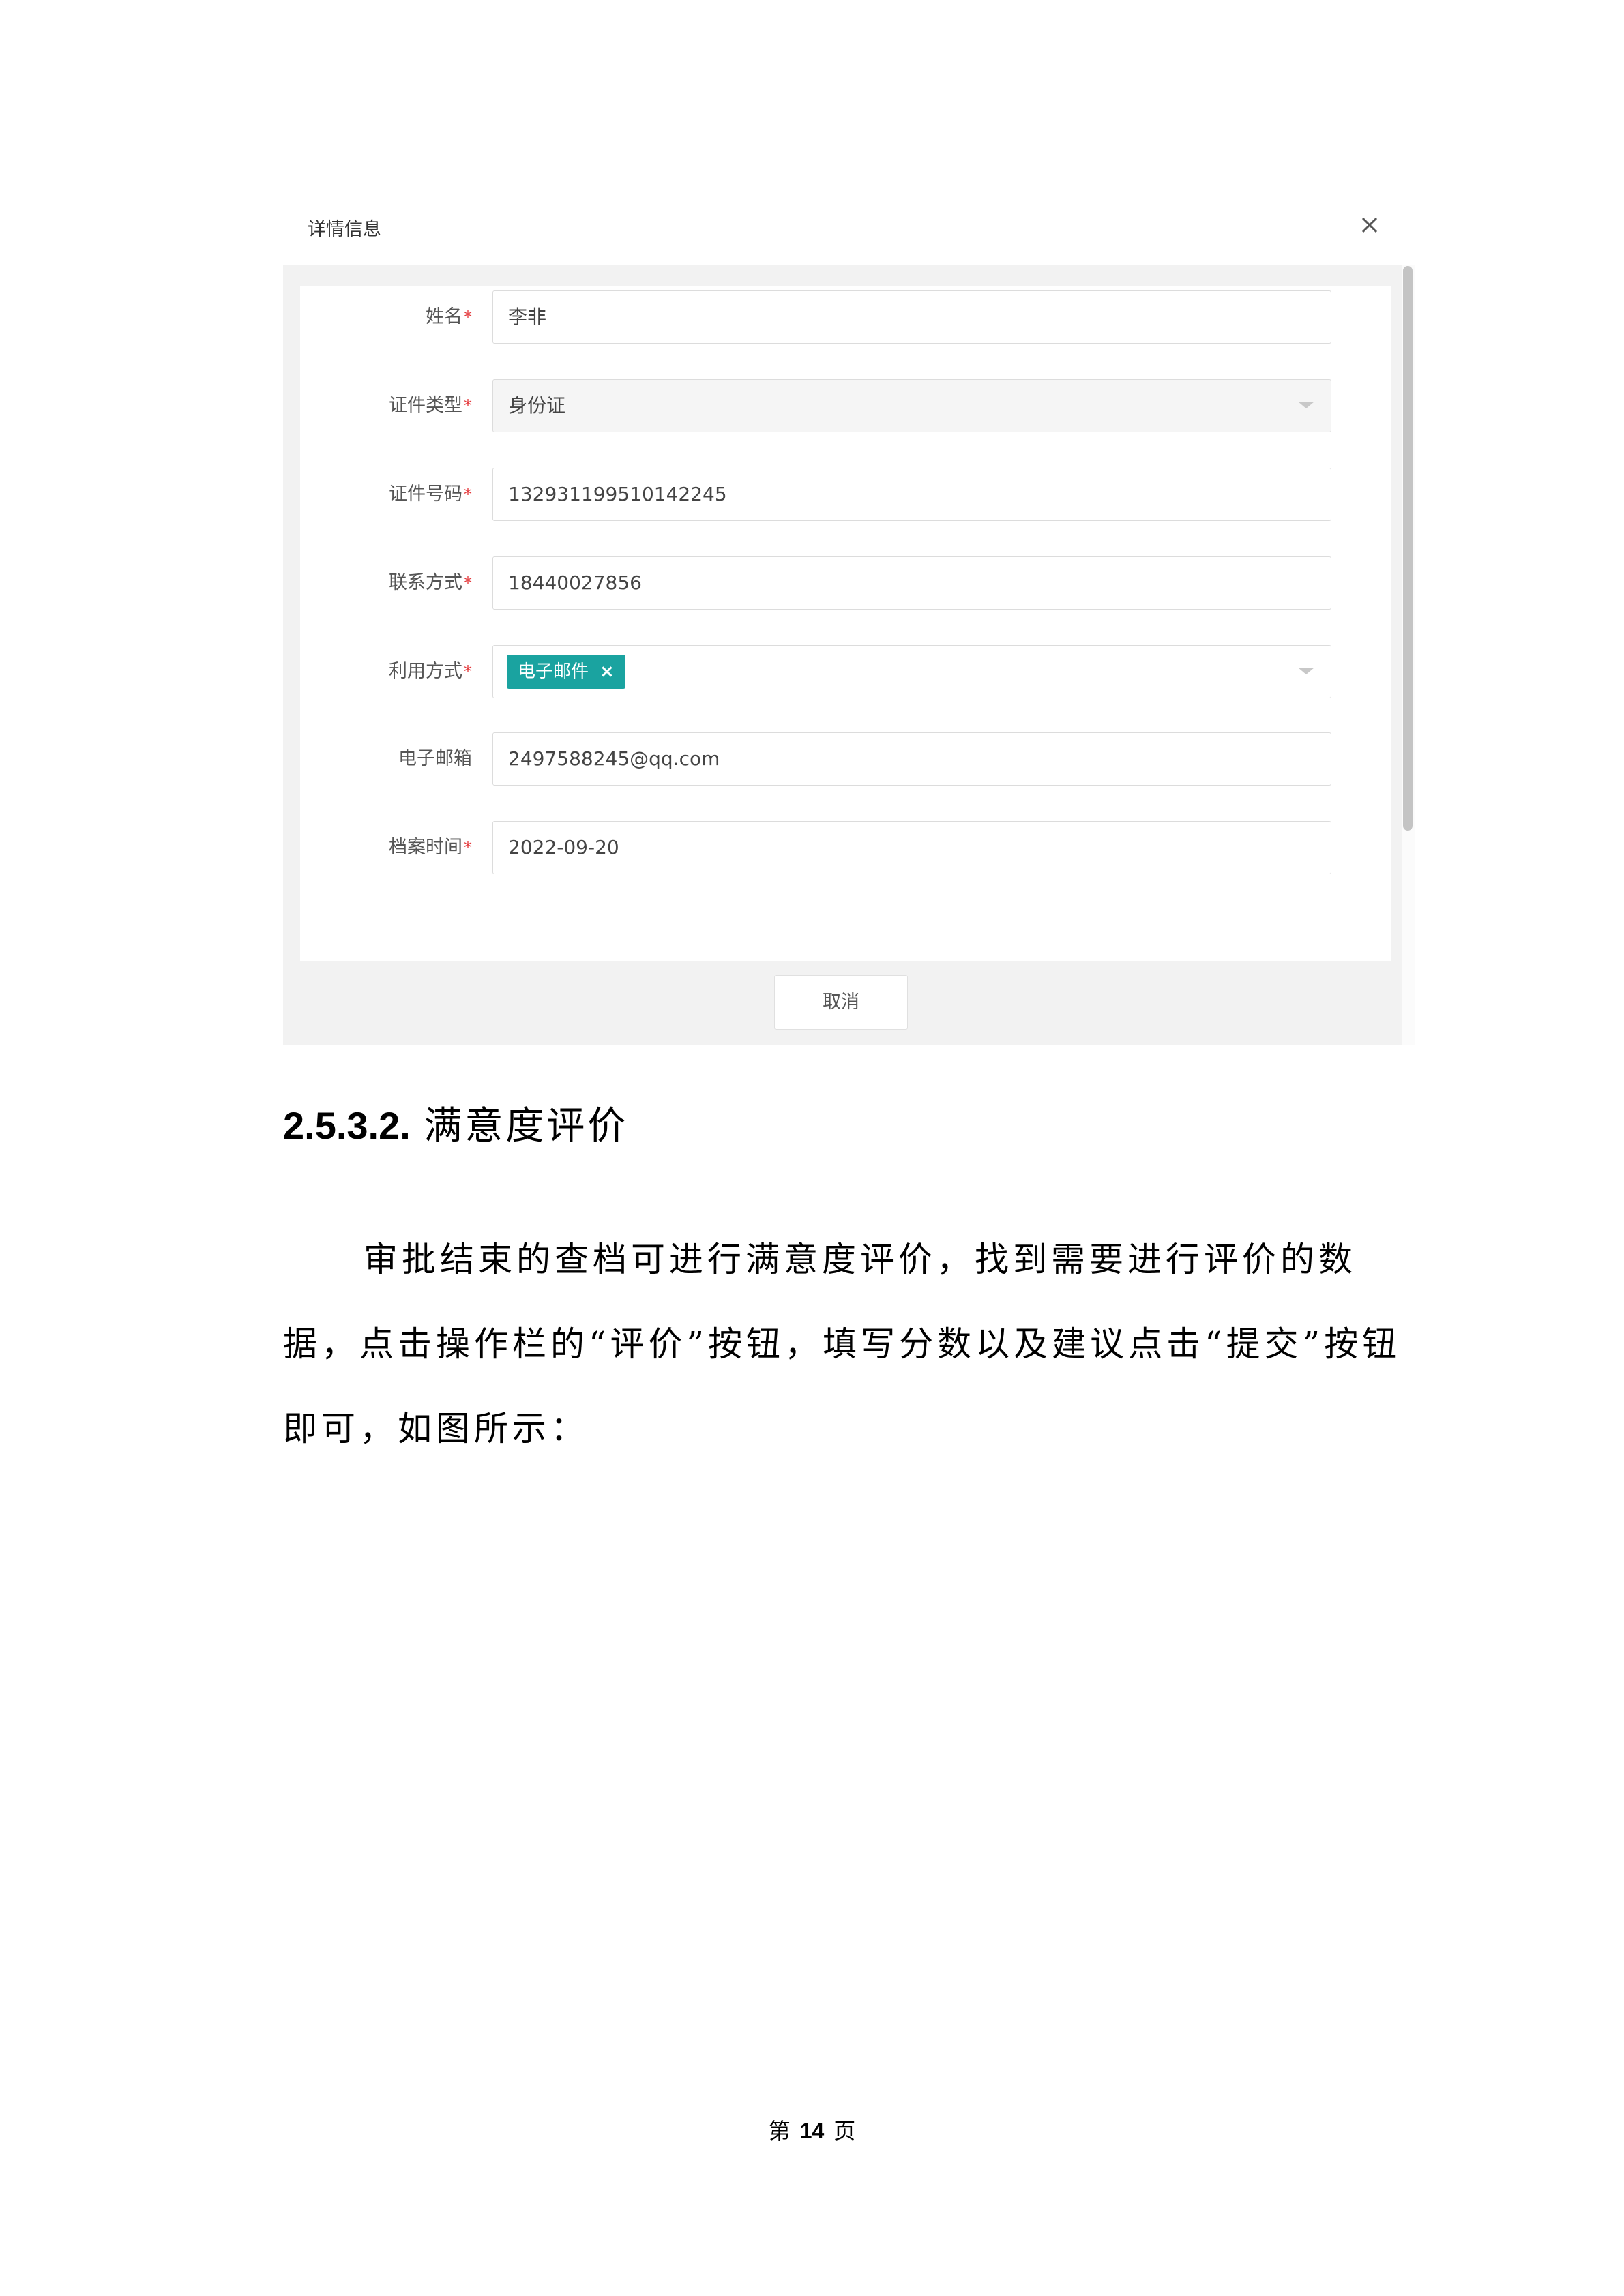  What do you see at coordinates (911, 672) in the screenshot?
I see `usage-method-multiselect: 电子邮件 ×` at bounding box center [911, 672].